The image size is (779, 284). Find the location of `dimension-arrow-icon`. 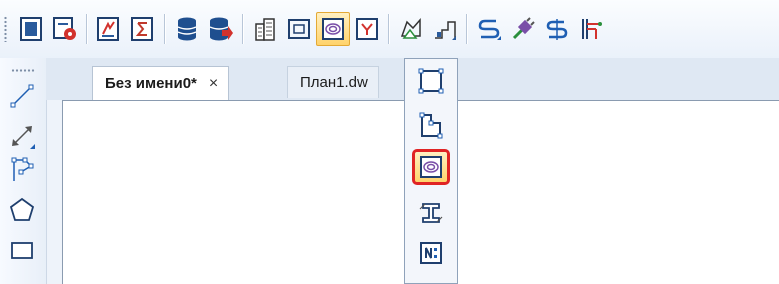

dimension-arrow-icon is located at coordinates (22, 136).